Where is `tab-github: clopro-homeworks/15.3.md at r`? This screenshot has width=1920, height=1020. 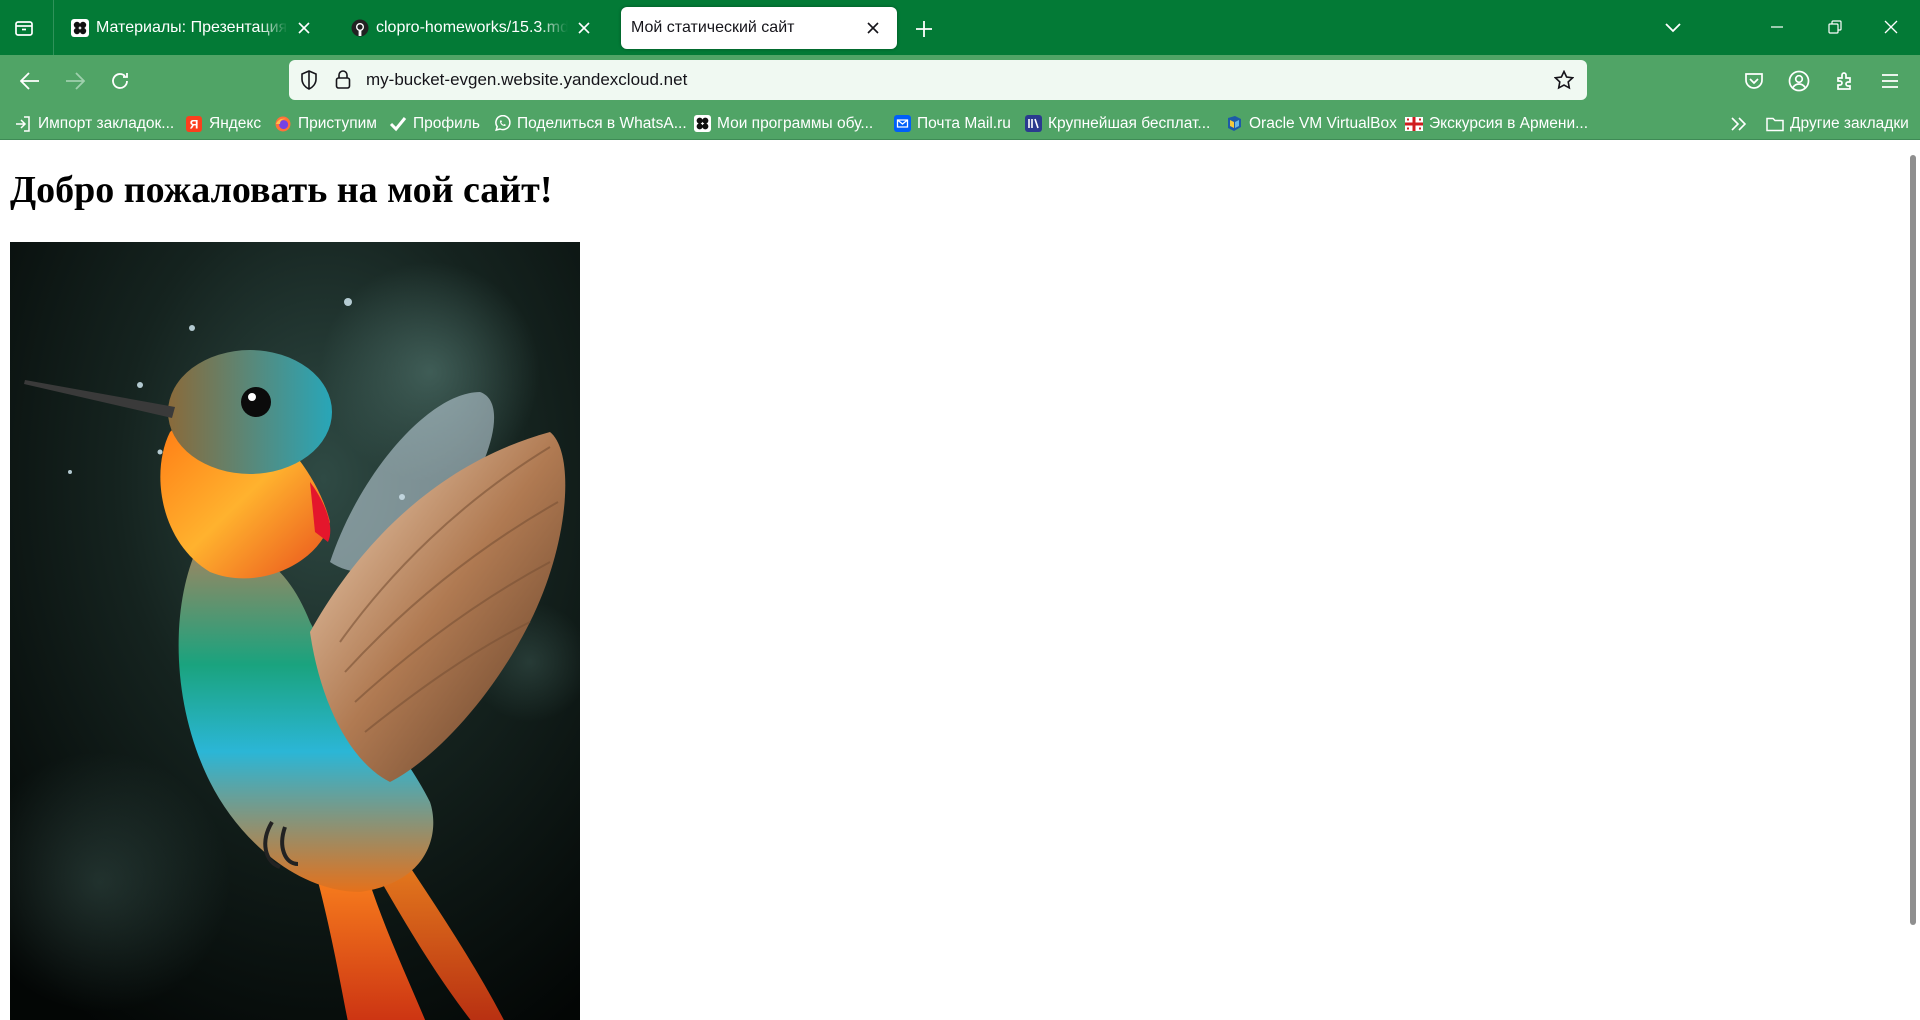 tab-github: clopro-homeworks/15.3.md at r is located at coordinates (473, 28).